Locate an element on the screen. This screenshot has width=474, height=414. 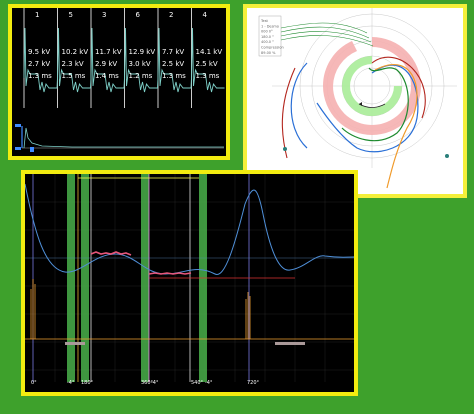
spark-kv-value: 2.3 kV is located at coordinates (72, 64).